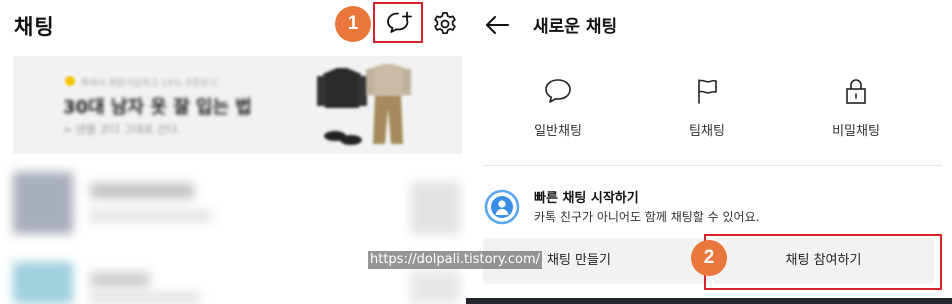 The width and height of the screenshot is (952, 304). What do you see at coordinates (709, 301) in the screenshot?
I see `bottom-bar` at bounding box center [709, 301].